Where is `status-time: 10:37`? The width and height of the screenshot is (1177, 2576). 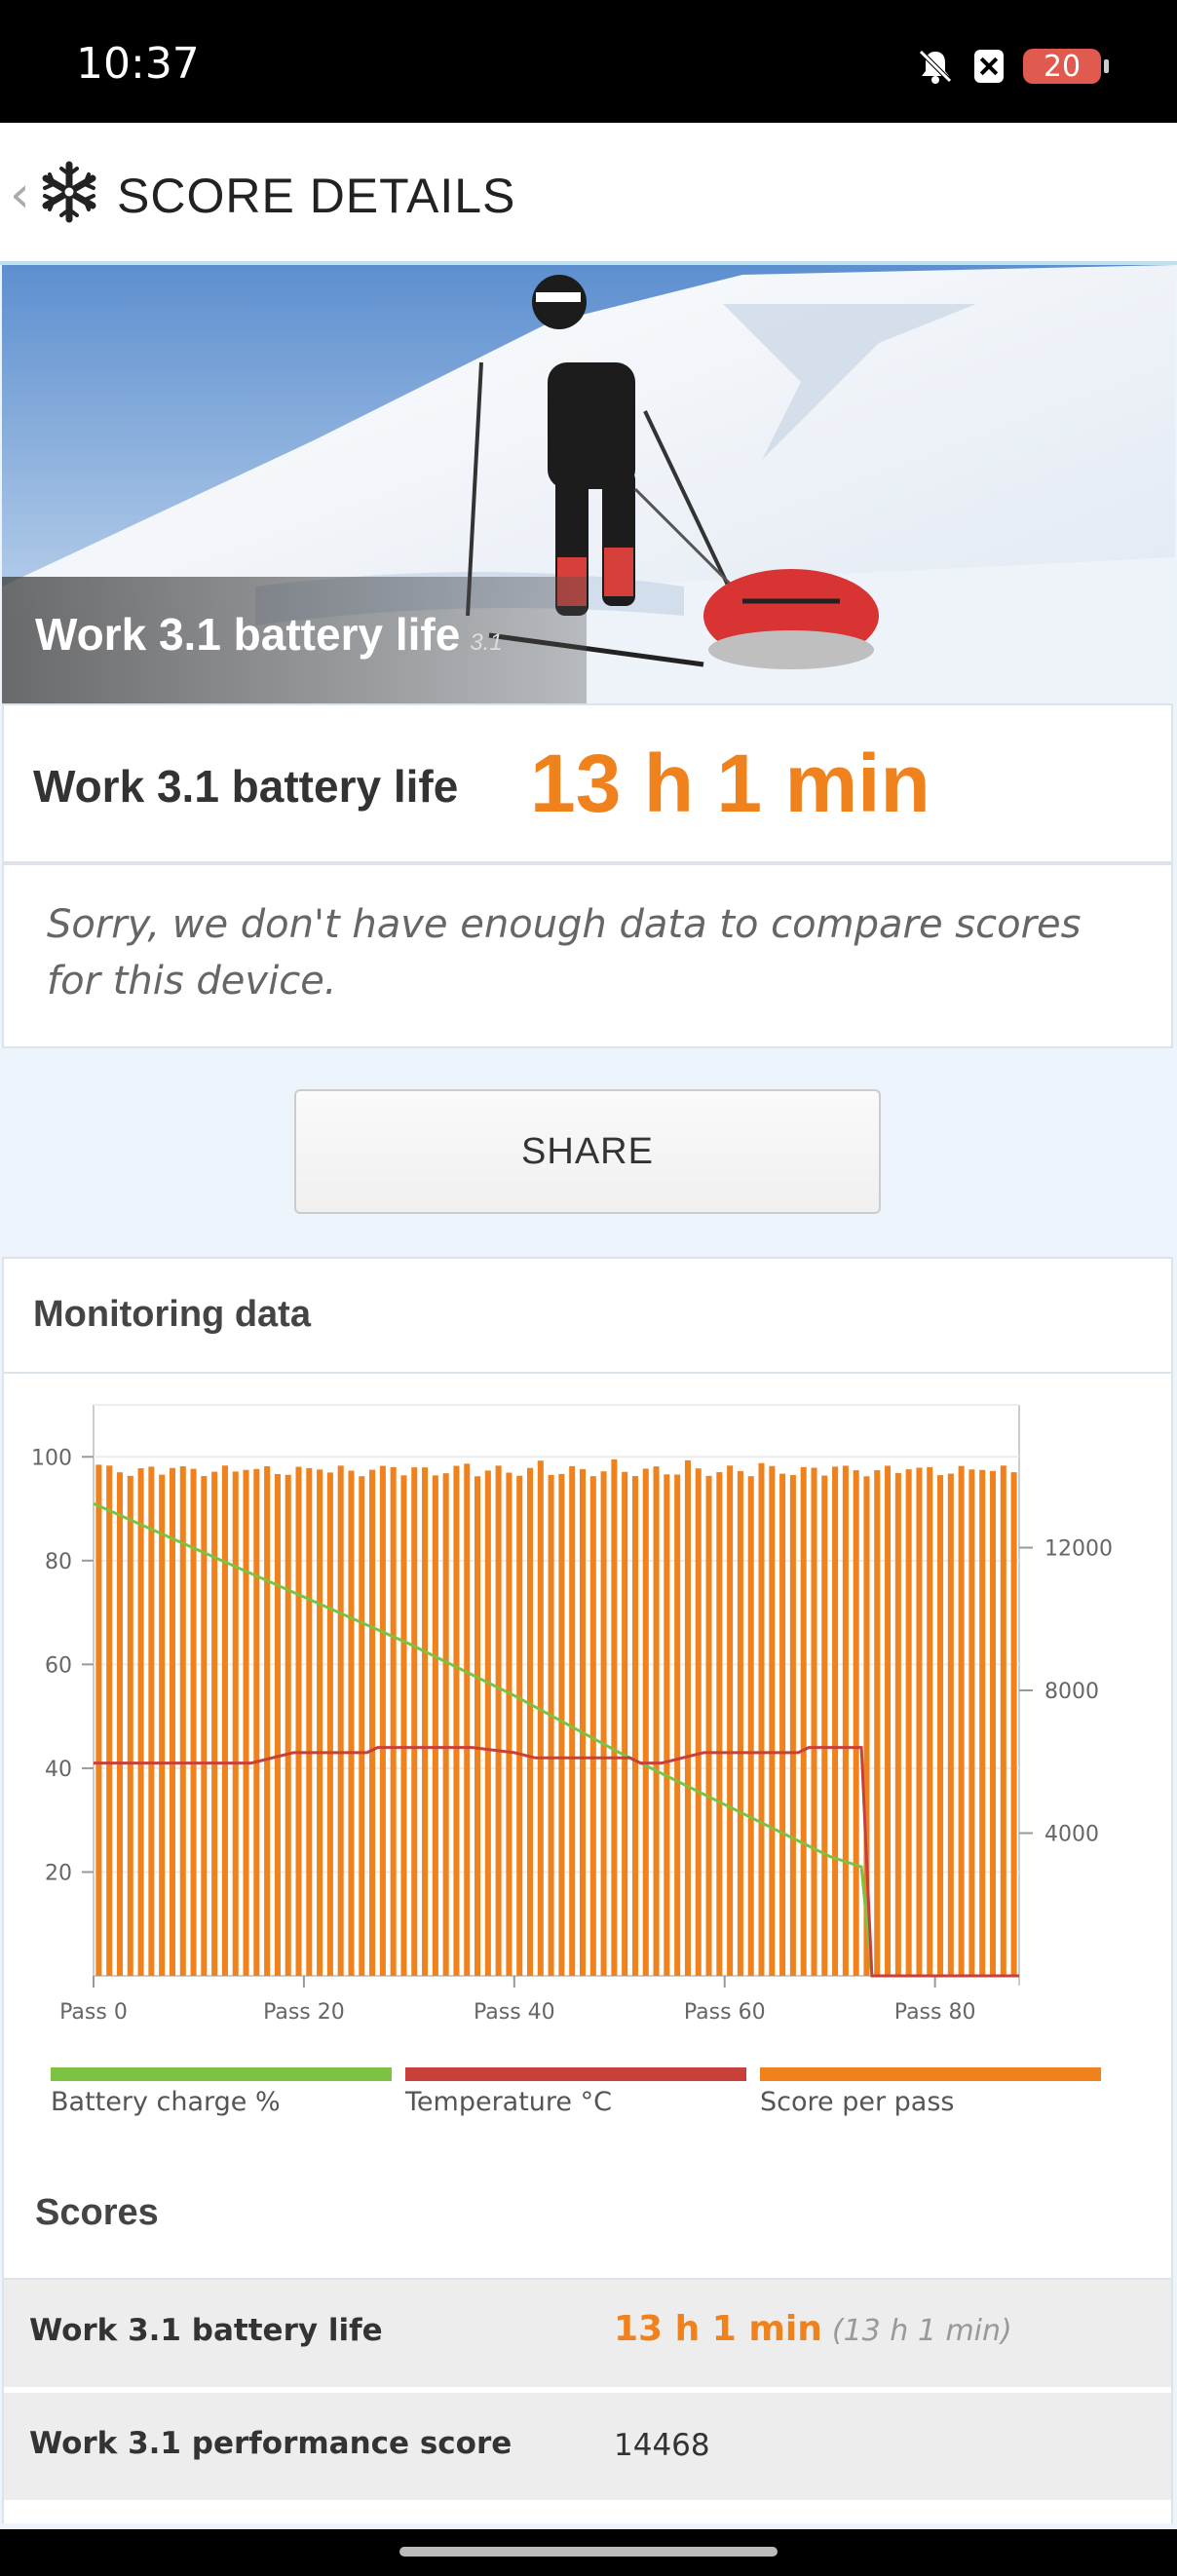
status-time: 10:37 is located at coordinates (138, 64).